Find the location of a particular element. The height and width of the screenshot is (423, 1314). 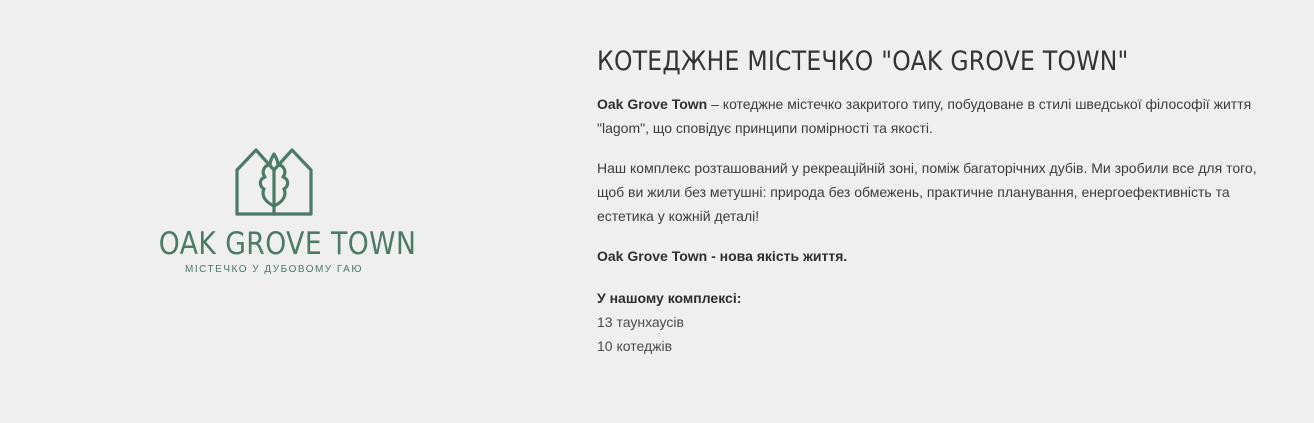

complex-heading: У нашому комплексі: is located at coordinates (669, 298).